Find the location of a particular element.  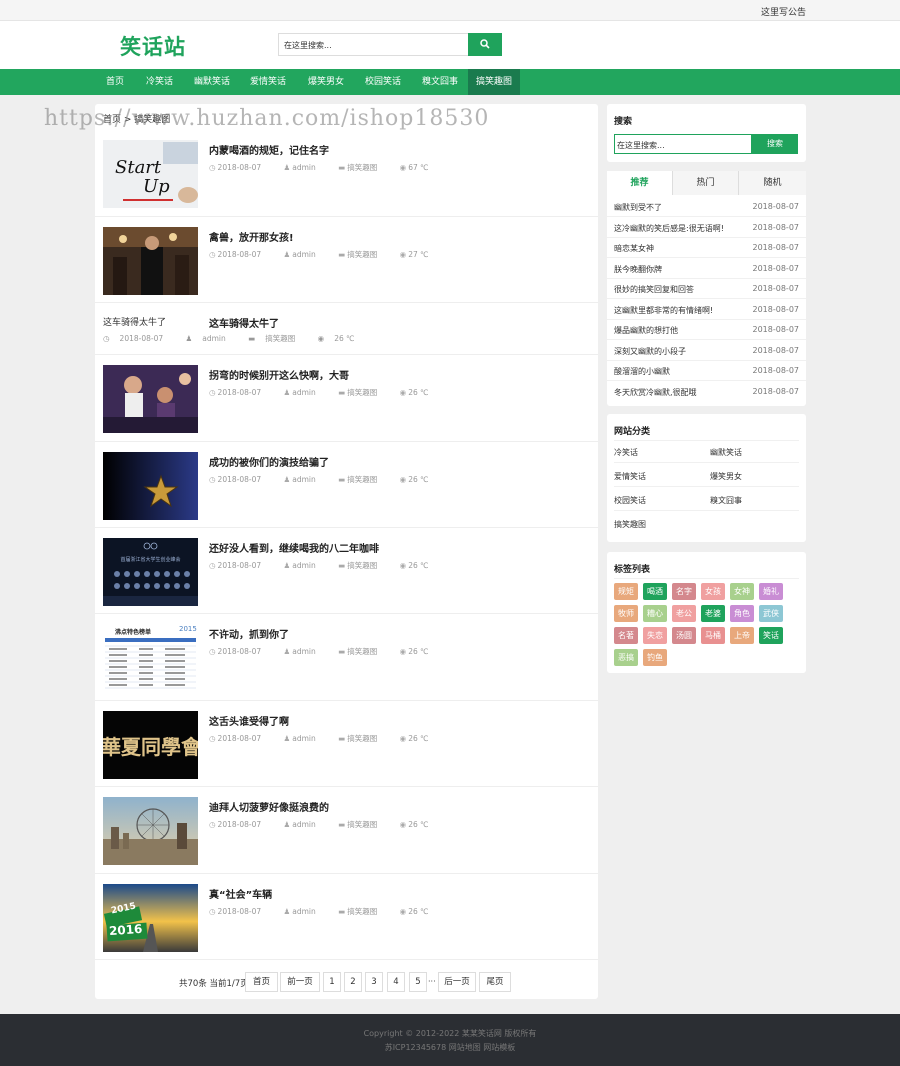

list-item-title: 冬天欣赏冷幽默,很配哦 is located at coordinates (655, 392).